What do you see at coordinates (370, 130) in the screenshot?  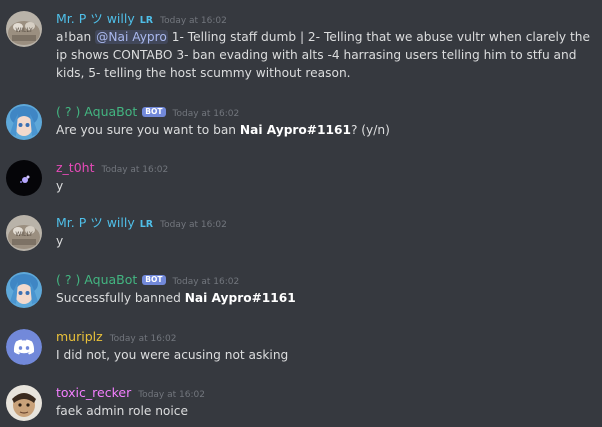 I see `message-text-part: ? (y/n)` at bounding box center [370, 130].